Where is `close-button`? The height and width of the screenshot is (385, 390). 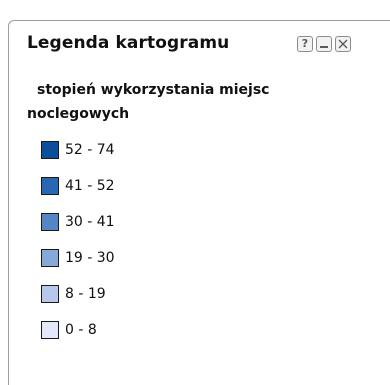
close-button is located at coordinates (343, 44).